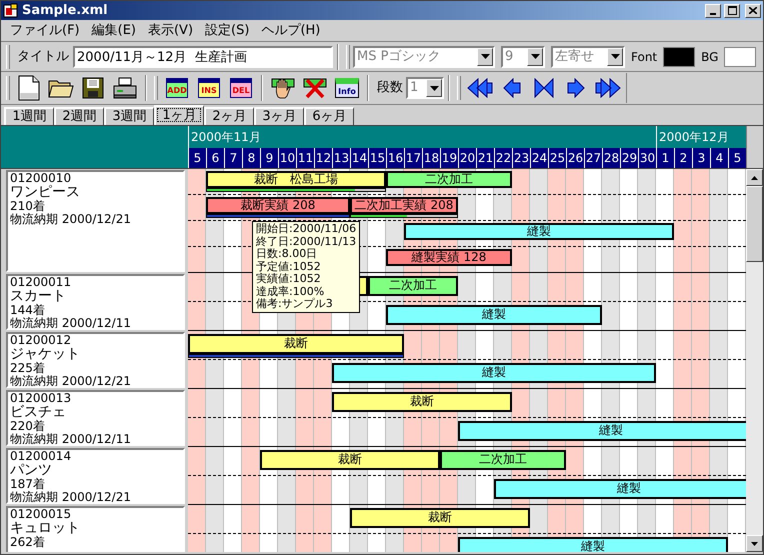 This screenshot has height=555, width=764. Describe the element at coordinates (41, 178) in the screenshot. I see `order-code: 01200010` at that location.